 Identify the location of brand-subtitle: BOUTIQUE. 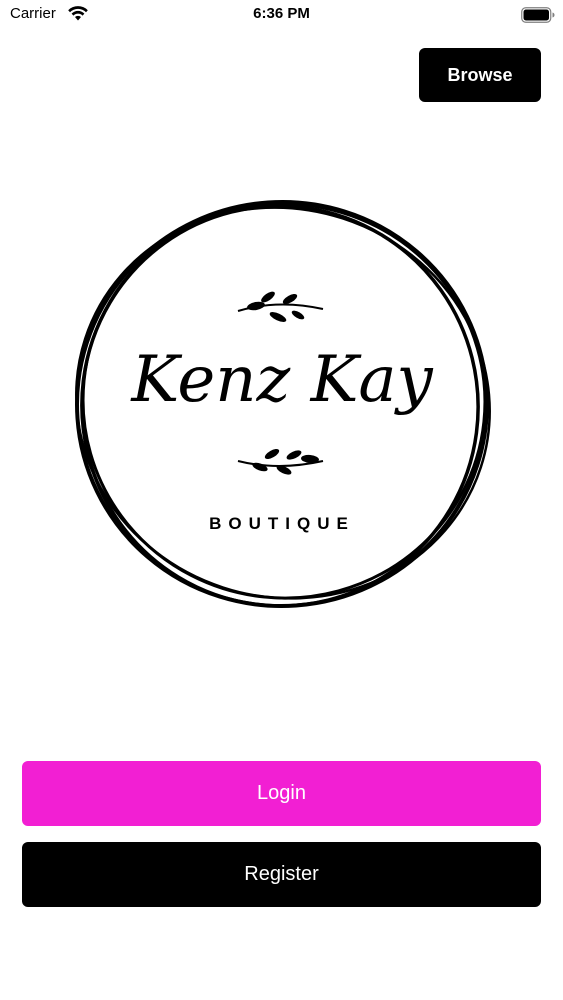
(282, 523).